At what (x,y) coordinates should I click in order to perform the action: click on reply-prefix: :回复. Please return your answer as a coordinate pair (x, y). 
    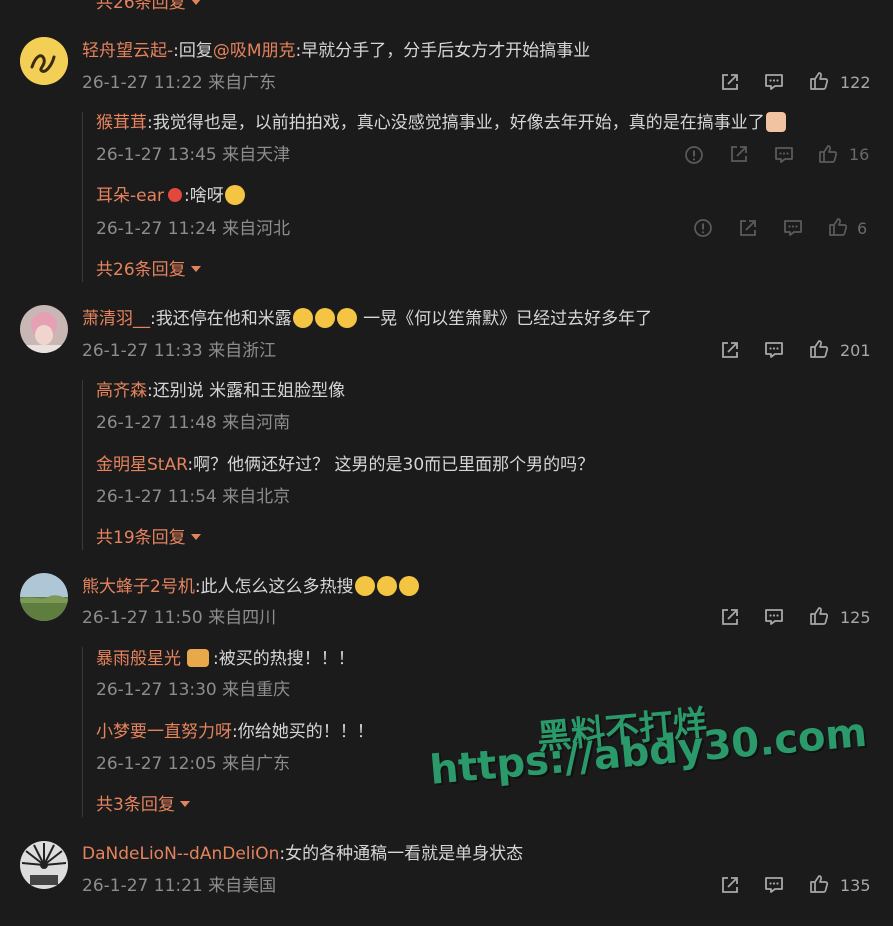
    Looking at the image, I should click on (193, 51).